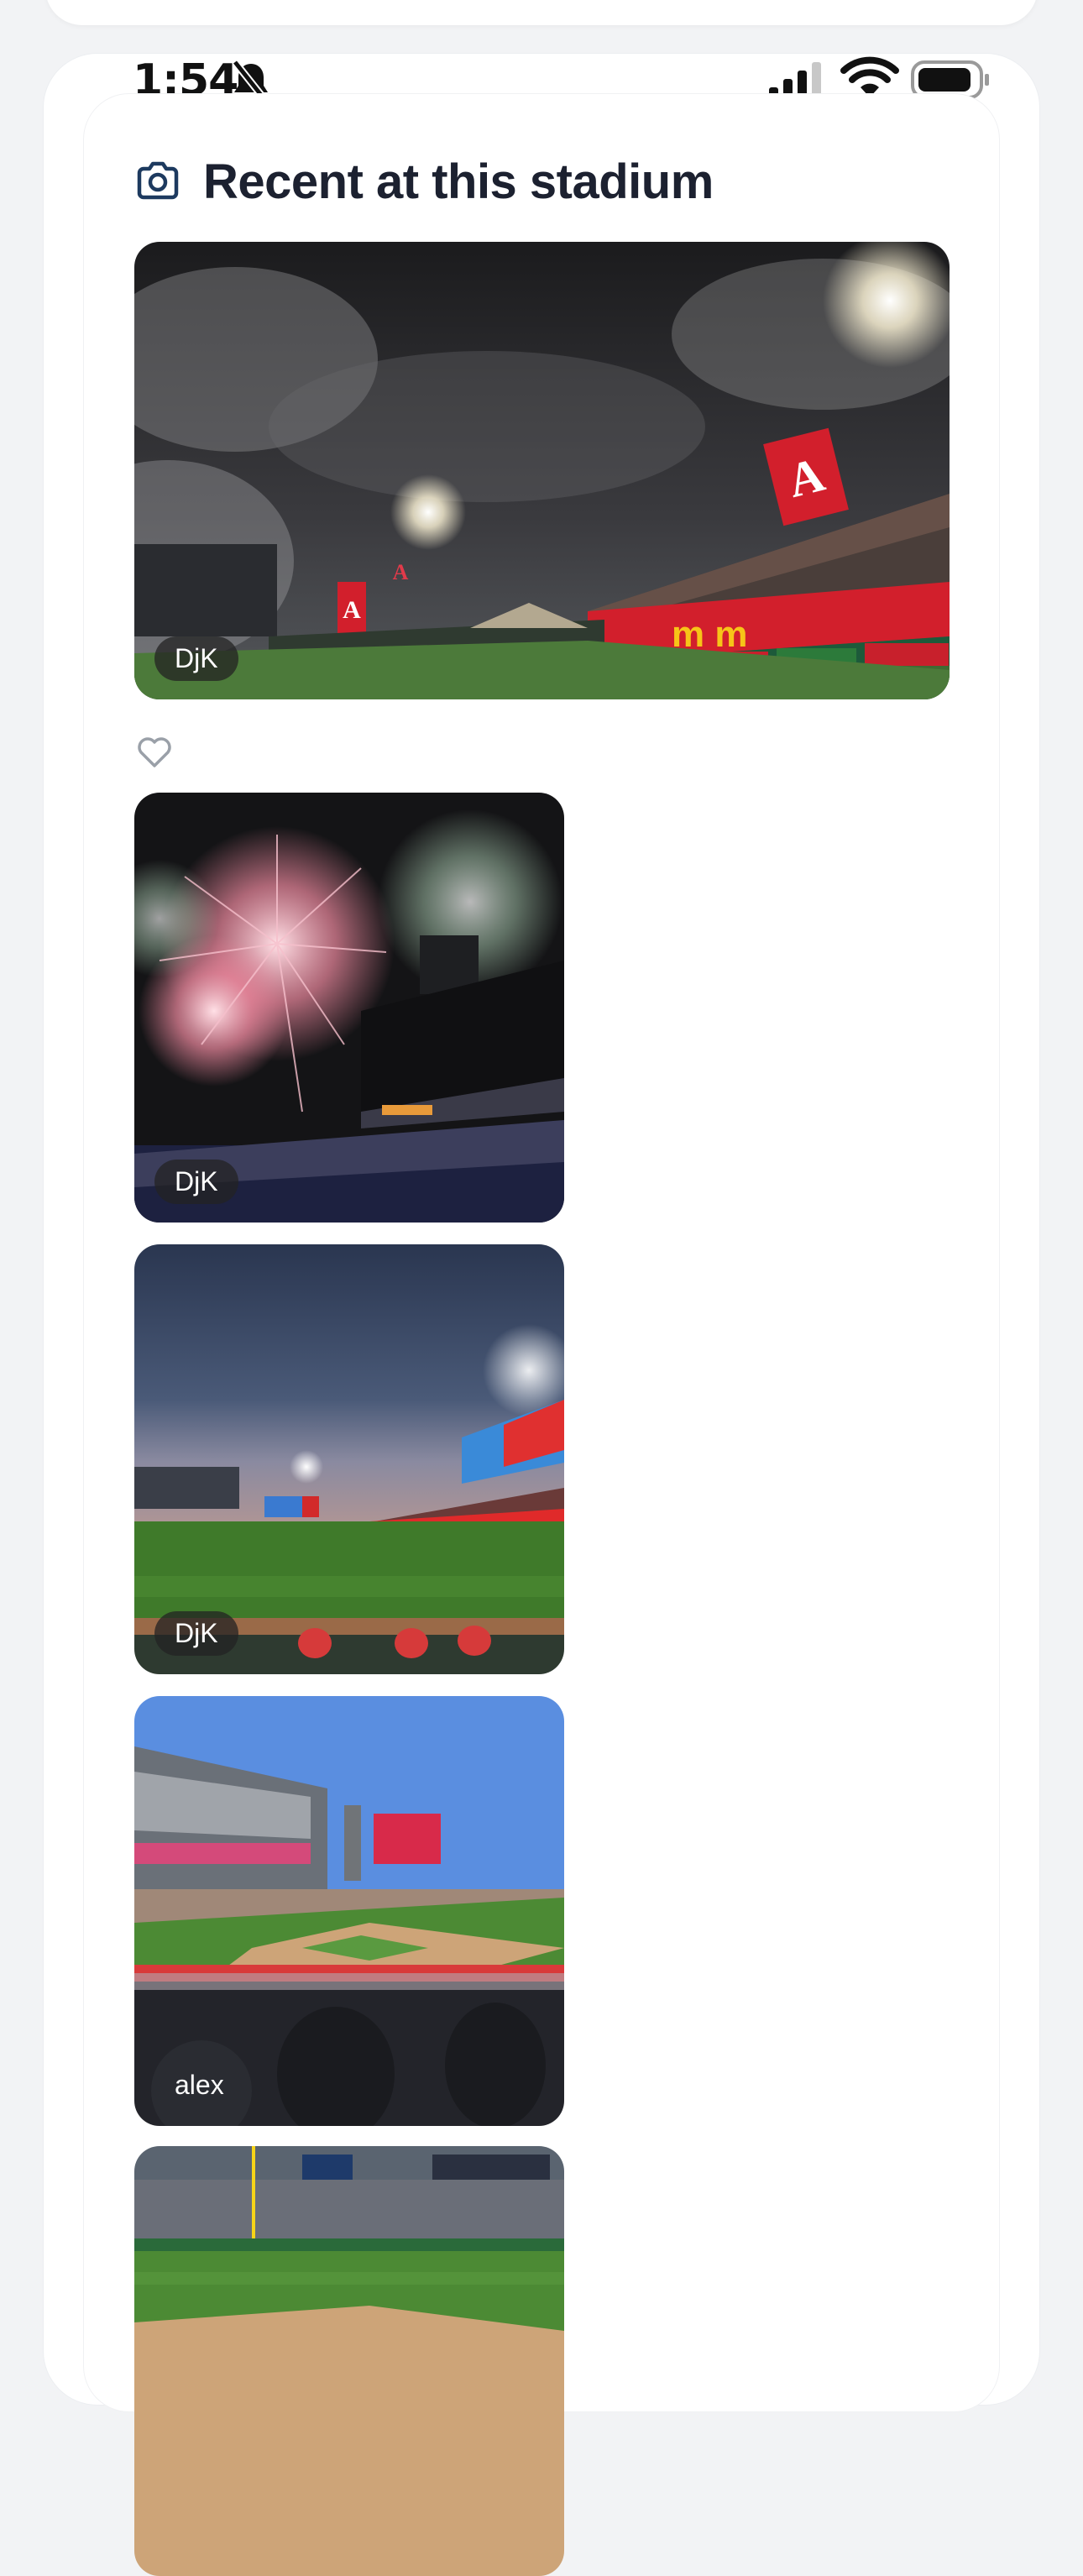 The image size is (1083, 2576). I want to click on dusk-stadium-photo, so click(349, 1459).